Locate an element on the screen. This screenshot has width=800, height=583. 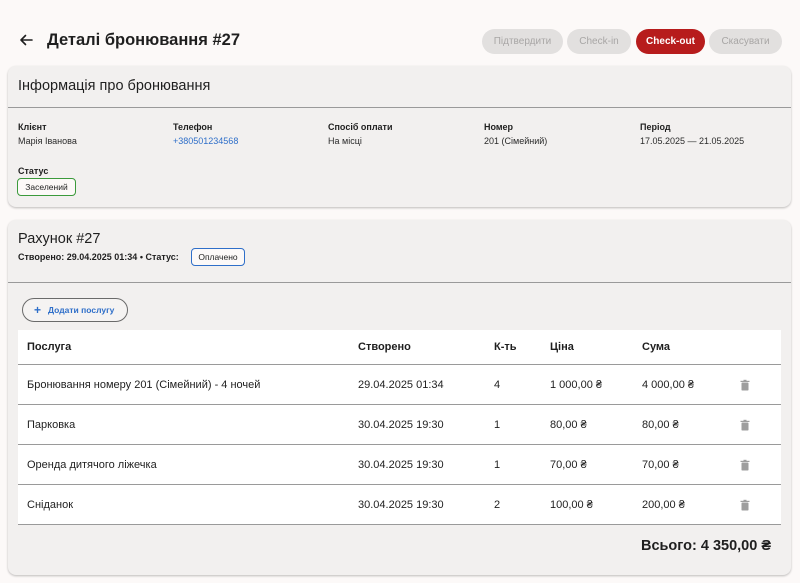
cell-service: Оренда дитячого ліжечка is located at coordinates (92, 464).